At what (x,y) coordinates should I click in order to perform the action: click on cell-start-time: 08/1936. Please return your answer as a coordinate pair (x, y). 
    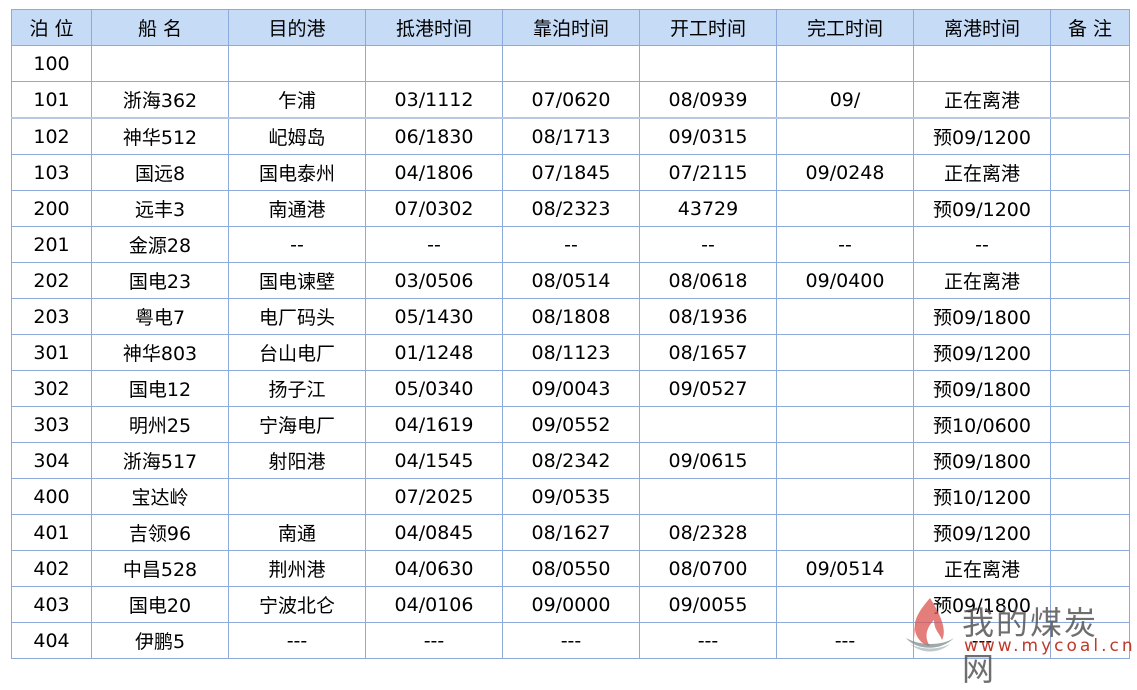
    Looking at the image, I should click on (708, 316).